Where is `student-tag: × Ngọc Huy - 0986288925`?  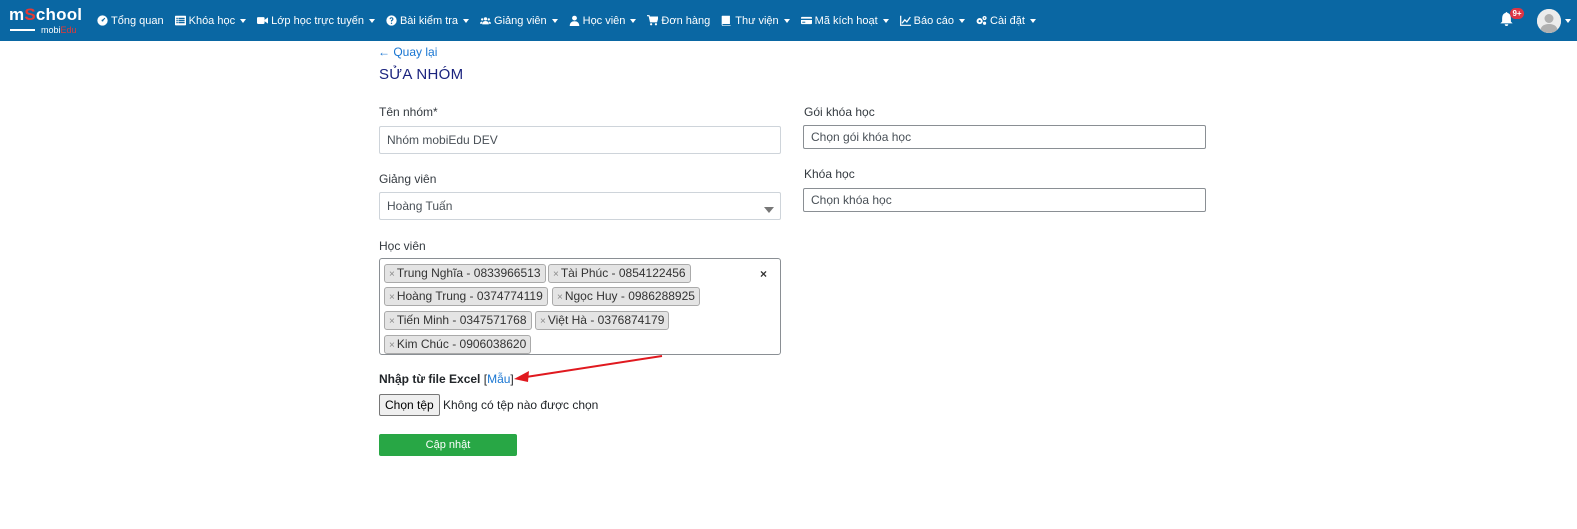 student-tag: × Ngọc Huy - 0986288925 is located at coordinates (626, 296).